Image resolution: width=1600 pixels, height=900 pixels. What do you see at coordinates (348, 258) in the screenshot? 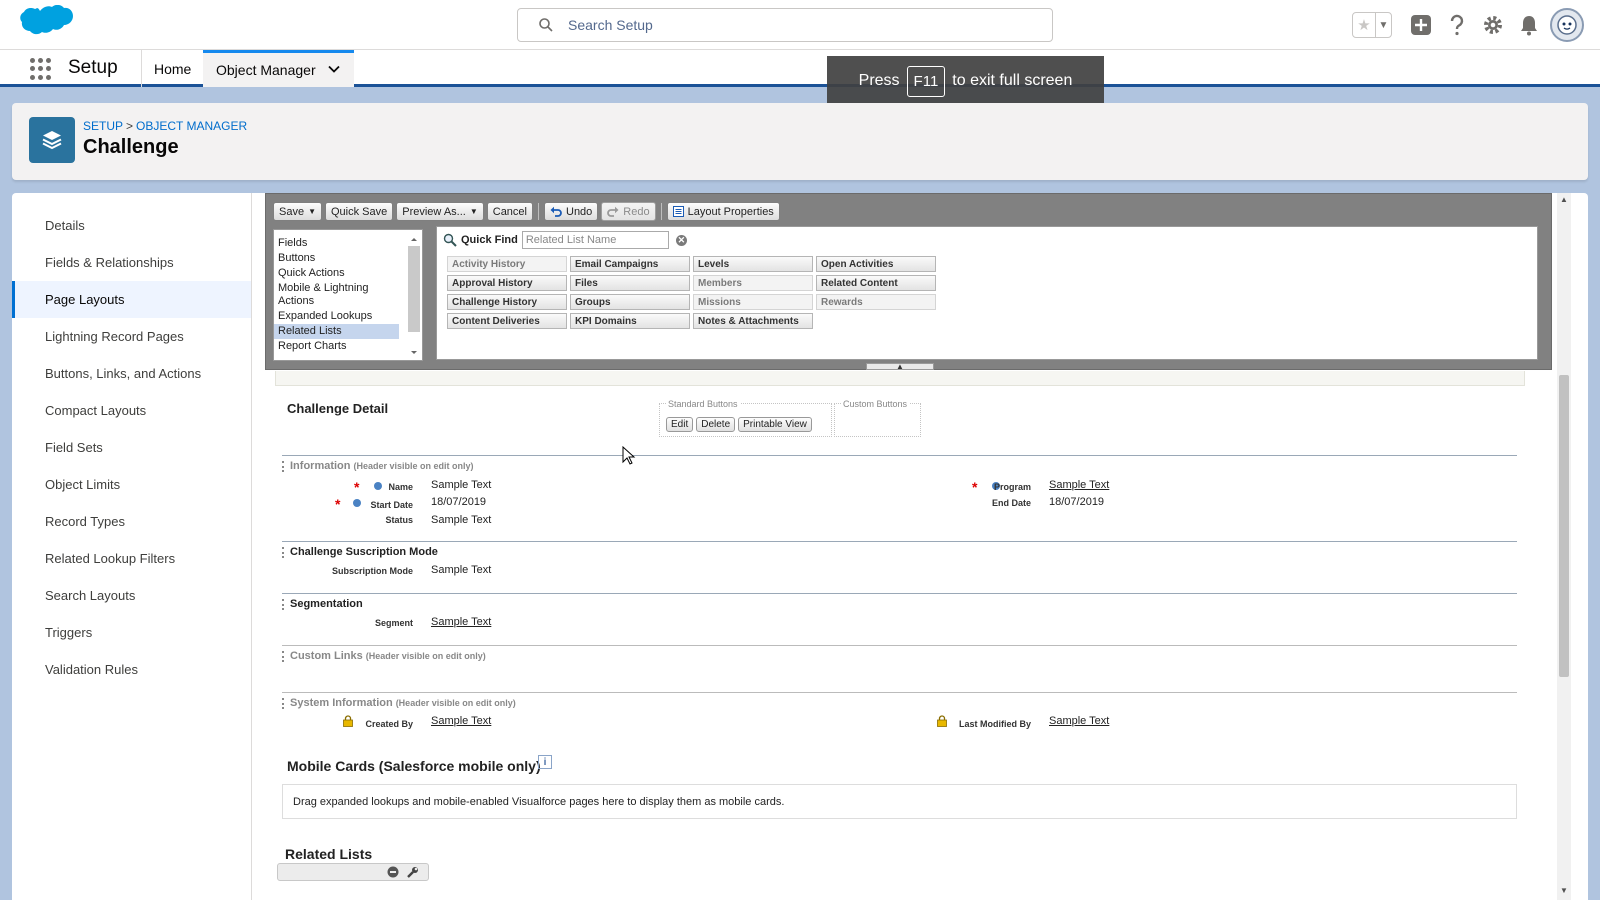
I see `palette-category-buttons: Buttons` at bounding box center [348, 258].